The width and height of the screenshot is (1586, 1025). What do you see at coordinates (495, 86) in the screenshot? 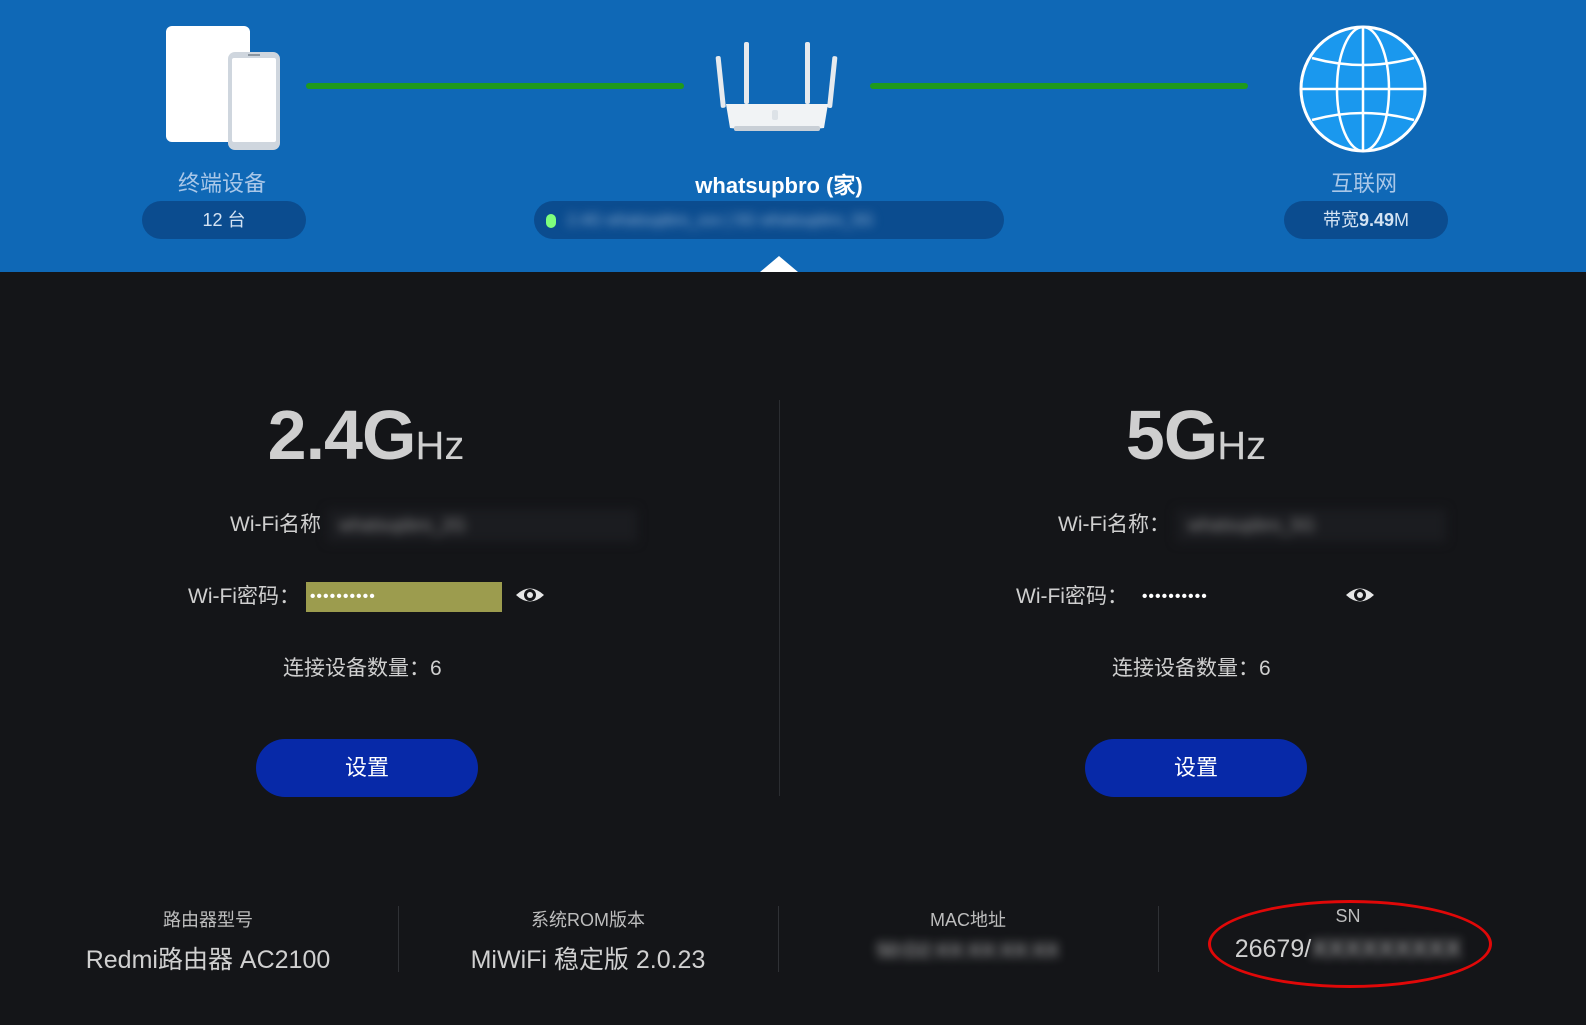
I see `devices-link-line` at bounding box center [495, 86].